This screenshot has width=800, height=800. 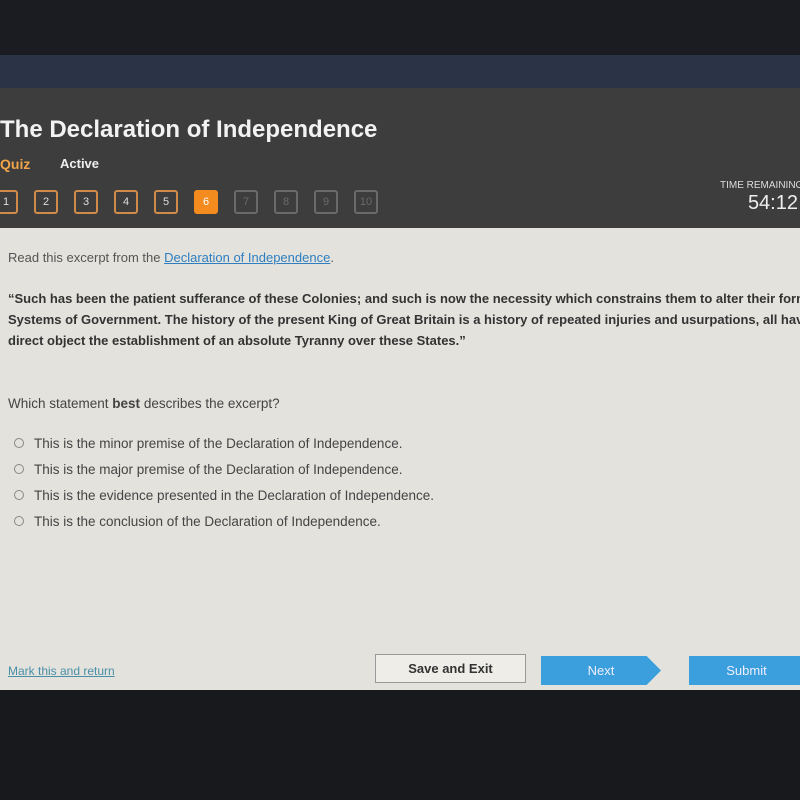 I want to click on question-7-button: 7, so click(x=246, y=202).